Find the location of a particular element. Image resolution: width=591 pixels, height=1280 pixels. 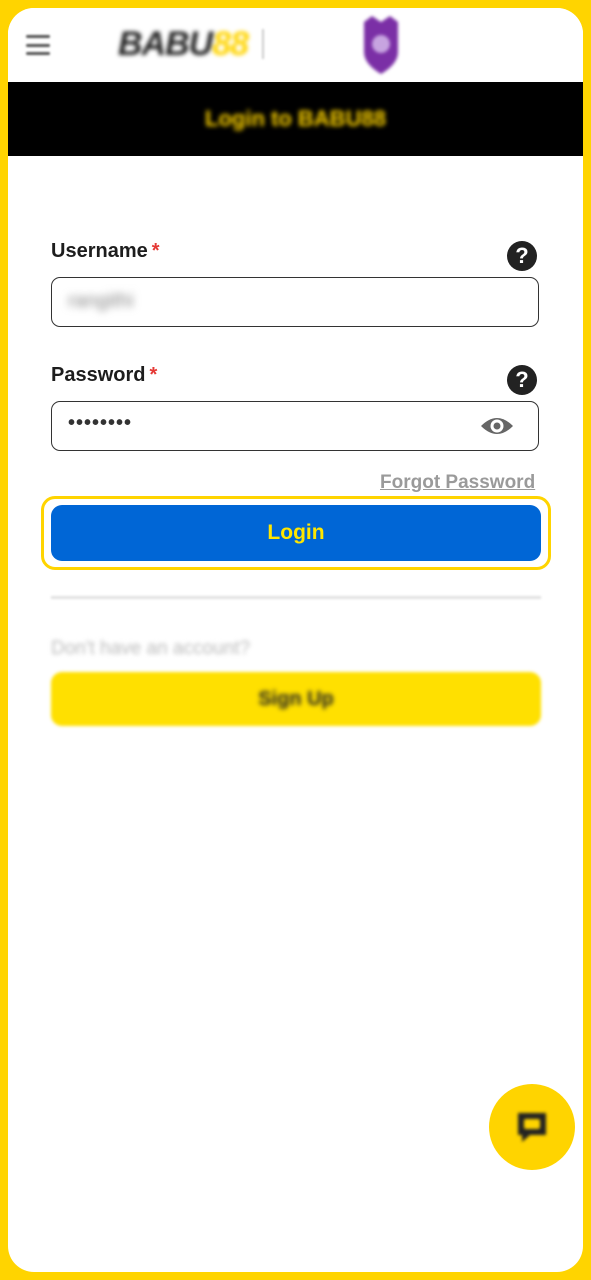

hamburger-menu-icon is located at coordinates (38, 45).